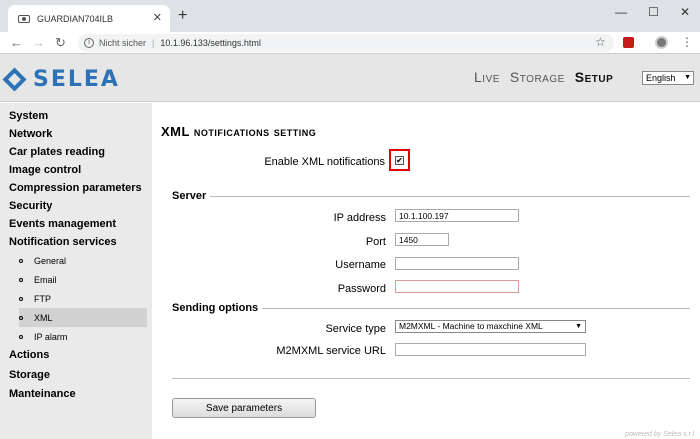  I want to click on logo-diamond-icon, so click(14, 79).